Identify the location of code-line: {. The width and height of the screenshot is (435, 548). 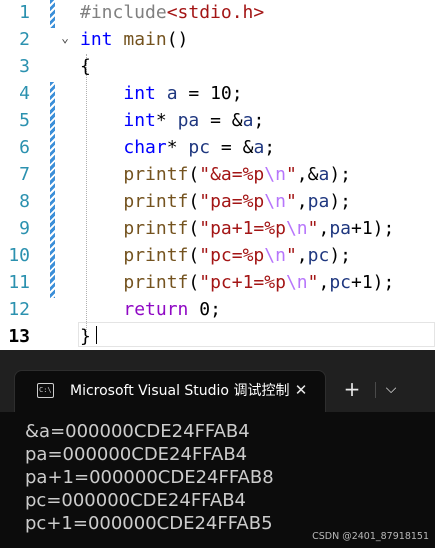
(85, 66).